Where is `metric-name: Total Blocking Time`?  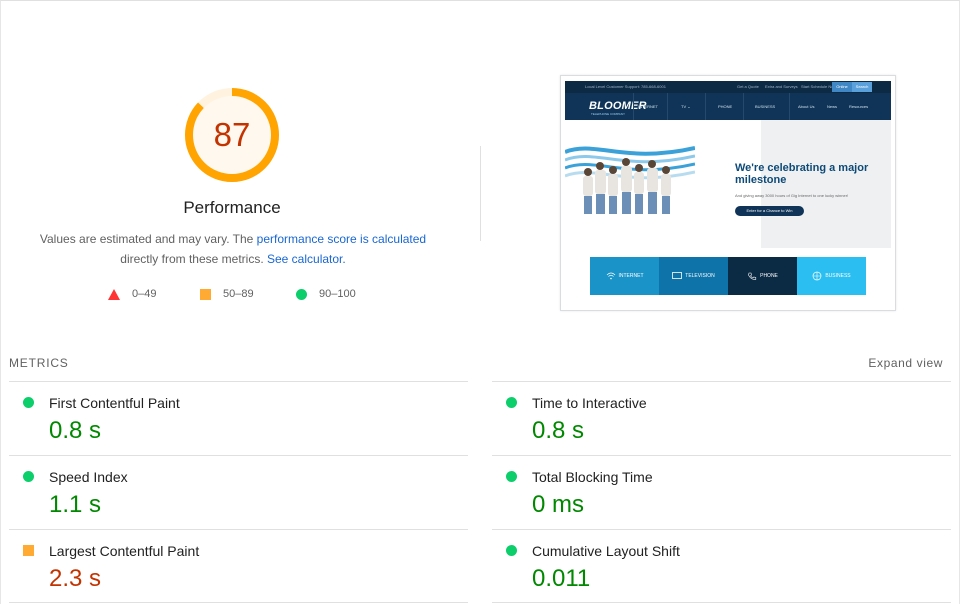
metric-name: Total Blocking Time is located at coordinates (592, 477).